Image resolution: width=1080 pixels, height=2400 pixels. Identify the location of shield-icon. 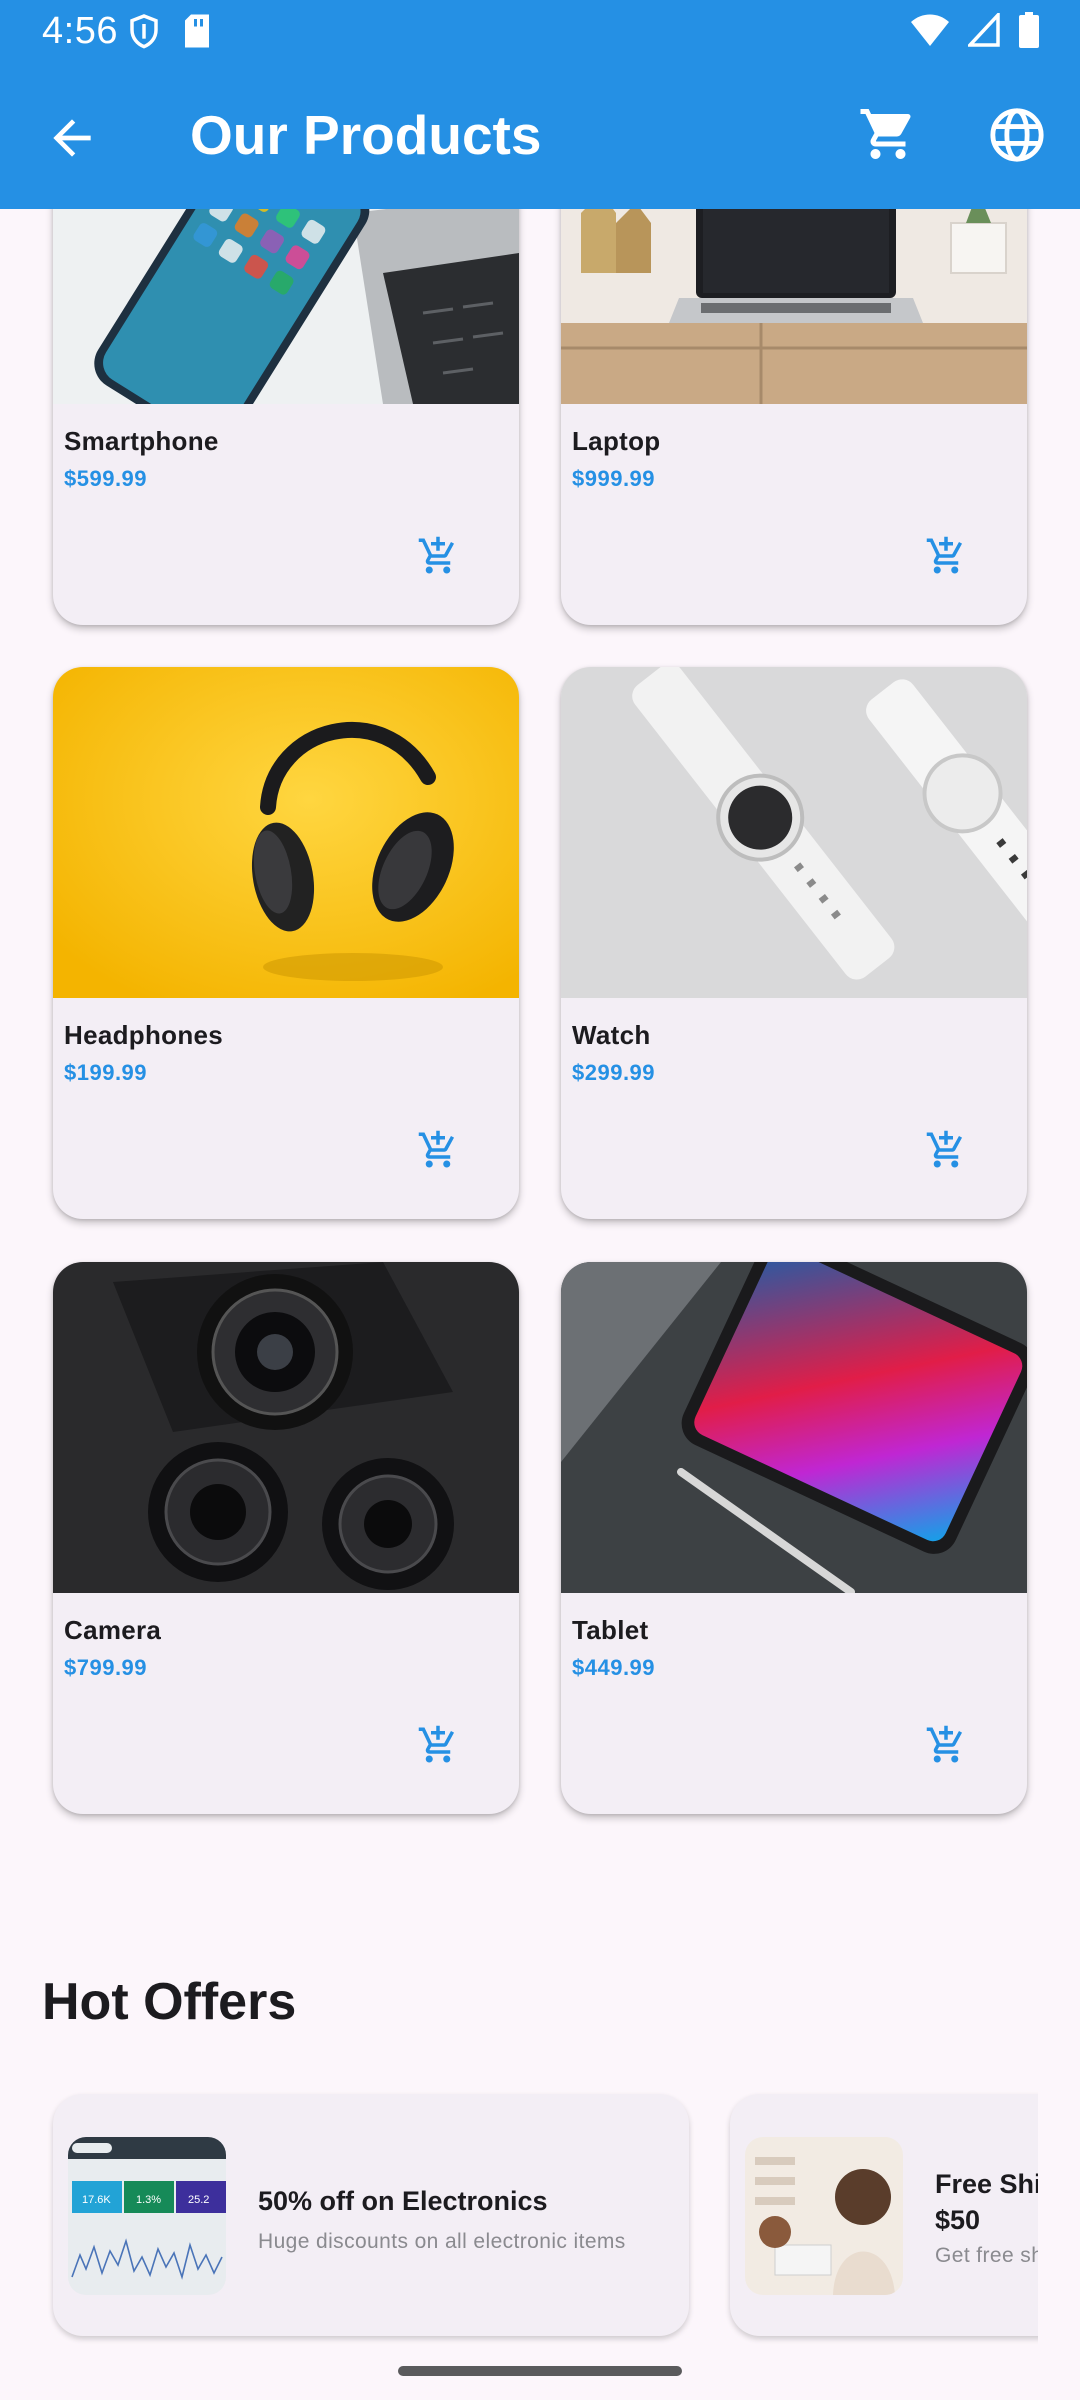
(144, 31).